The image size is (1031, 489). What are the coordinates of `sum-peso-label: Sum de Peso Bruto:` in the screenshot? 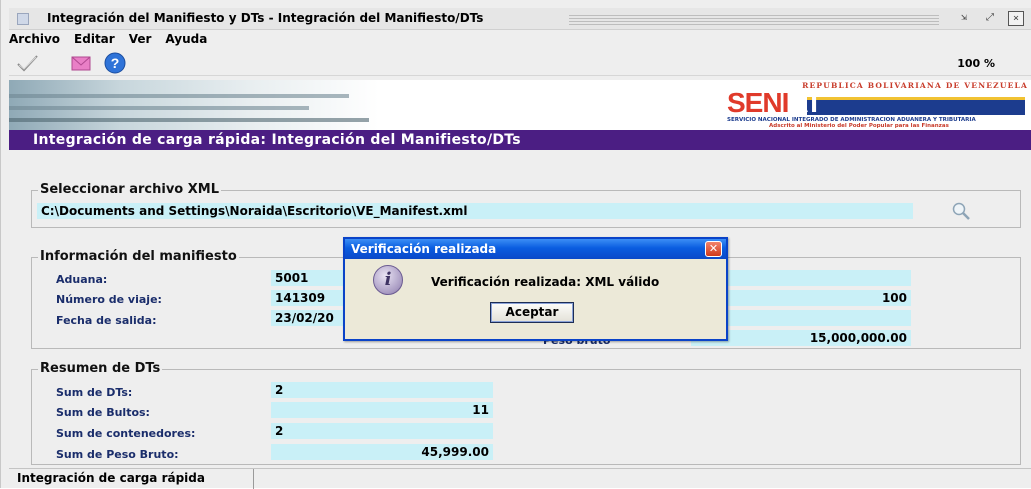 It's located at (117, 454).